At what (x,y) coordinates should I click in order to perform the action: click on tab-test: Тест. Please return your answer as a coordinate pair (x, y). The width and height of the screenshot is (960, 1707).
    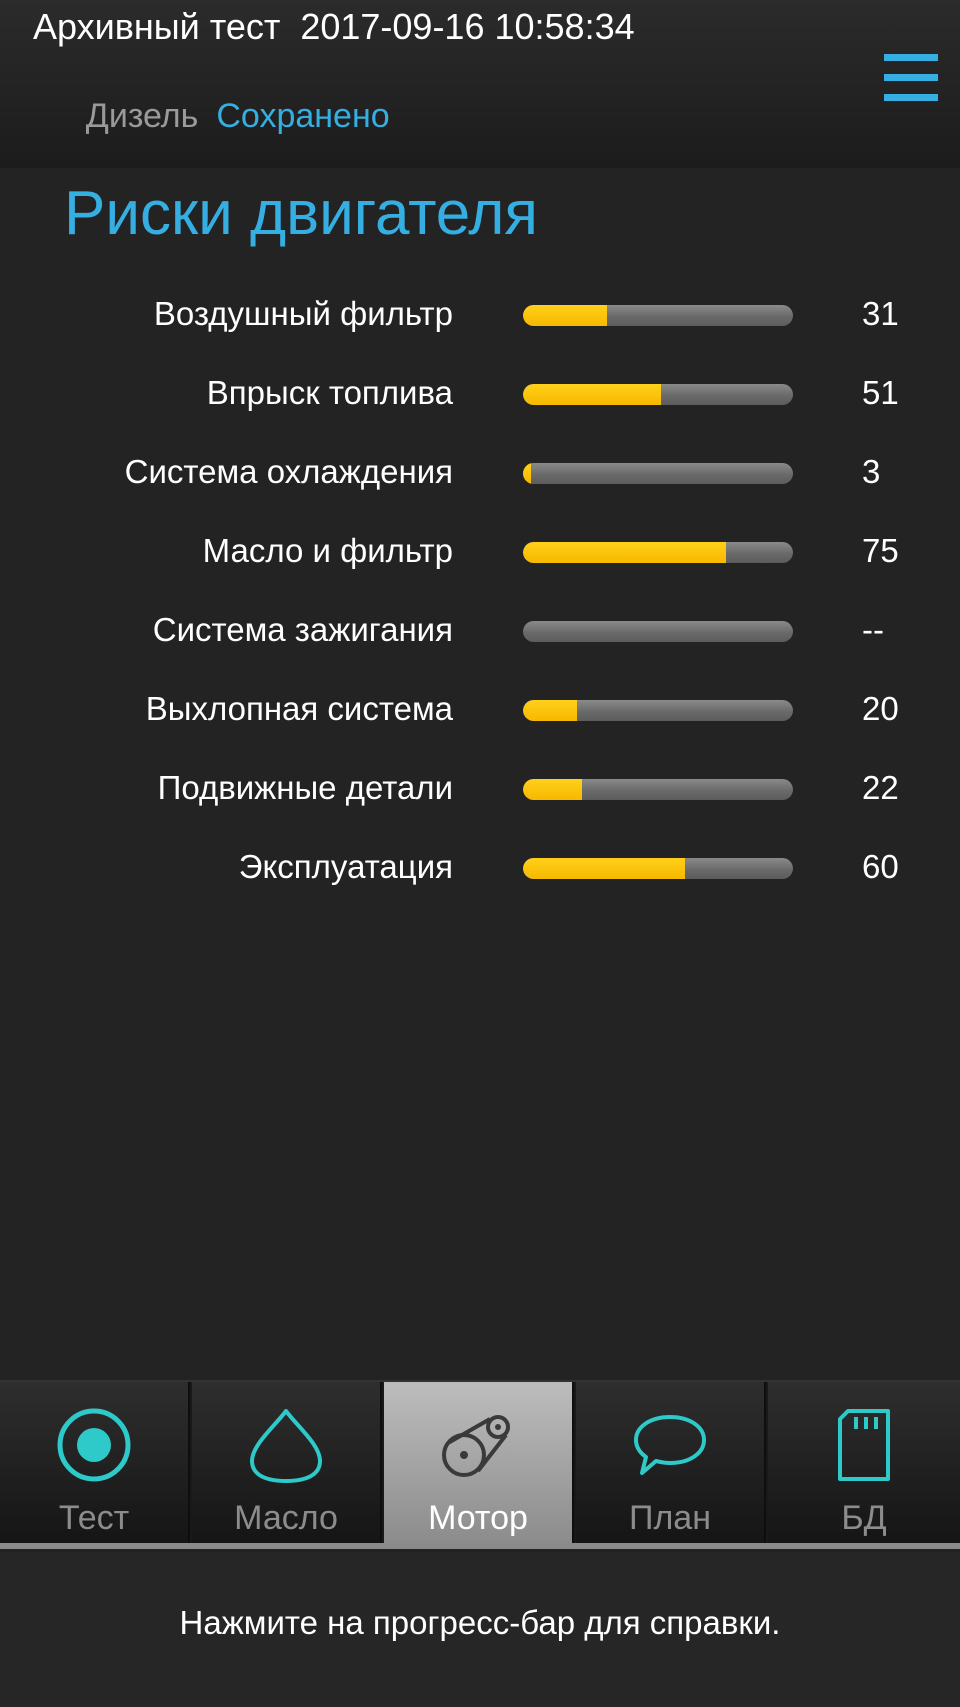
    Looking at the image, I should click on (95, 1465).